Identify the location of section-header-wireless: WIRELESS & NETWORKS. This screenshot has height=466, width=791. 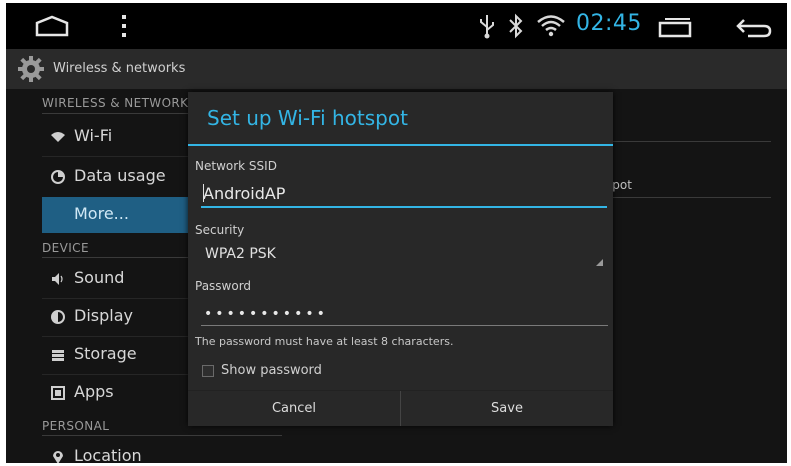
(119, 103).